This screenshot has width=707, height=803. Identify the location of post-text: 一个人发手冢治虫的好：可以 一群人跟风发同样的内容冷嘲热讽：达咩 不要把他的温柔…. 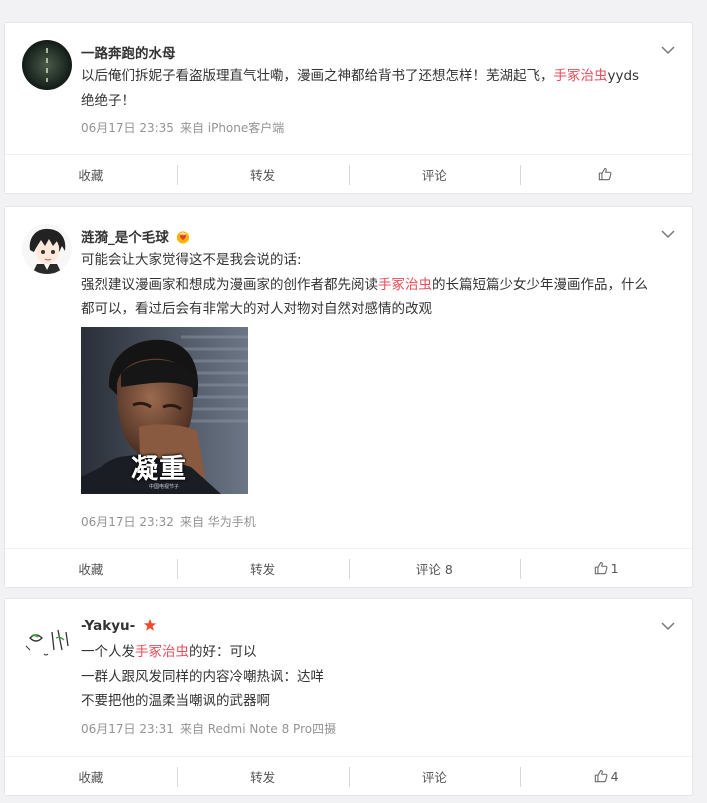
(378, 677).